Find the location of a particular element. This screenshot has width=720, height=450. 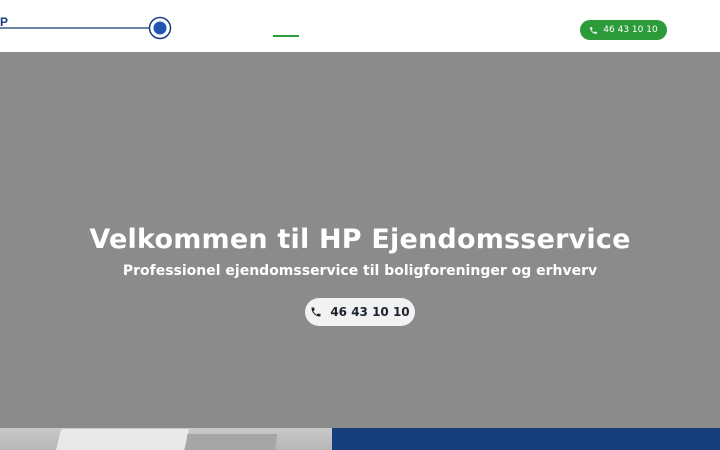

service-image is located at coordinates (166, 439).